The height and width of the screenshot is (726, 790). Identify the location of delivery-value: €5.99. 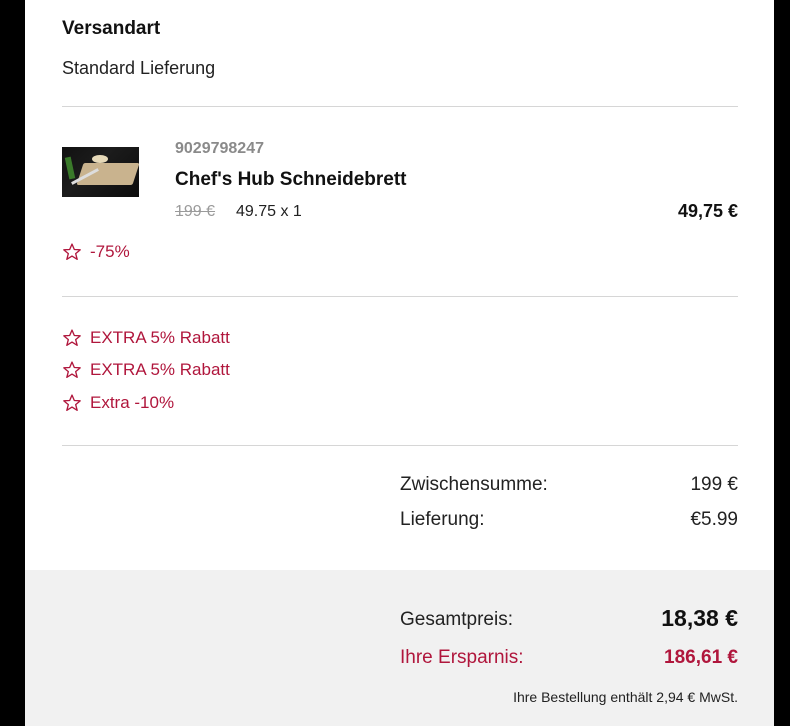
(714, 519).